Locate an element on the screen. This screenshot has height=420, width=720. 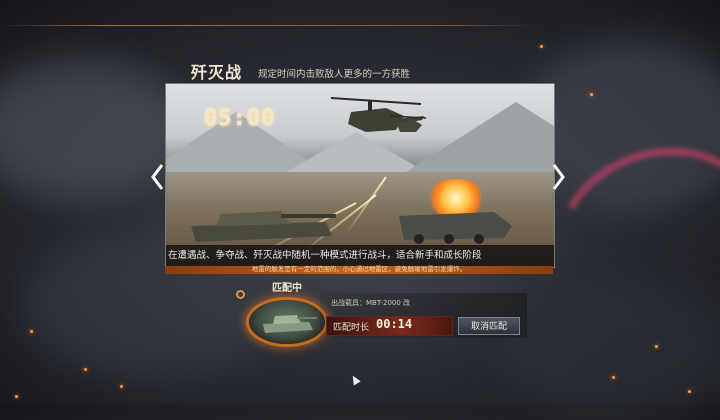
match-time-value: 00:14 is located at coordinates (394, 324).